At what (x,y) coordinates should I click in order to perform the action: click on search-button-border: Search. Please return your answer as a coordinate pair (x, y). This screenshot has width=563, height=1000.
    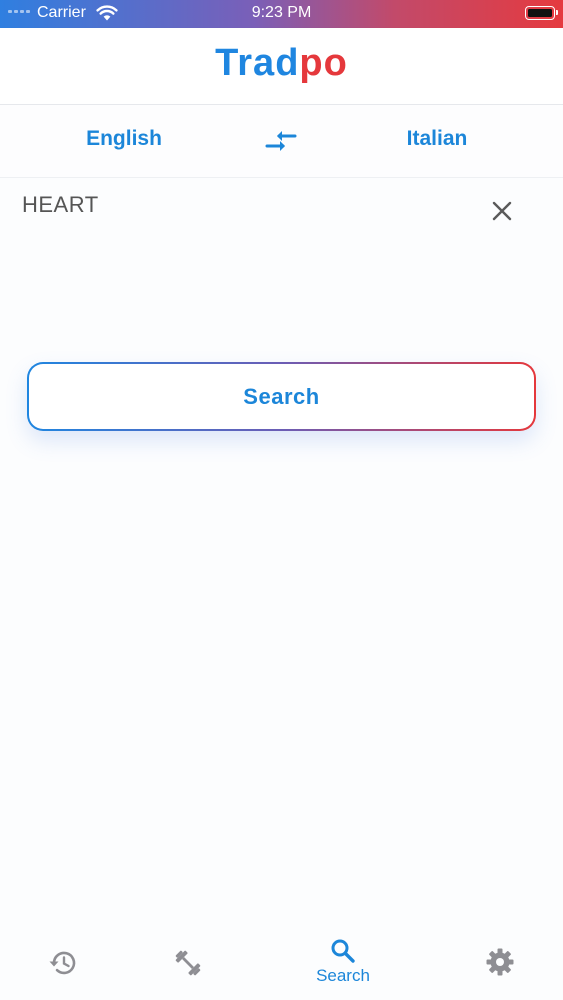
    Looking at the image, I should click on (281, 396).